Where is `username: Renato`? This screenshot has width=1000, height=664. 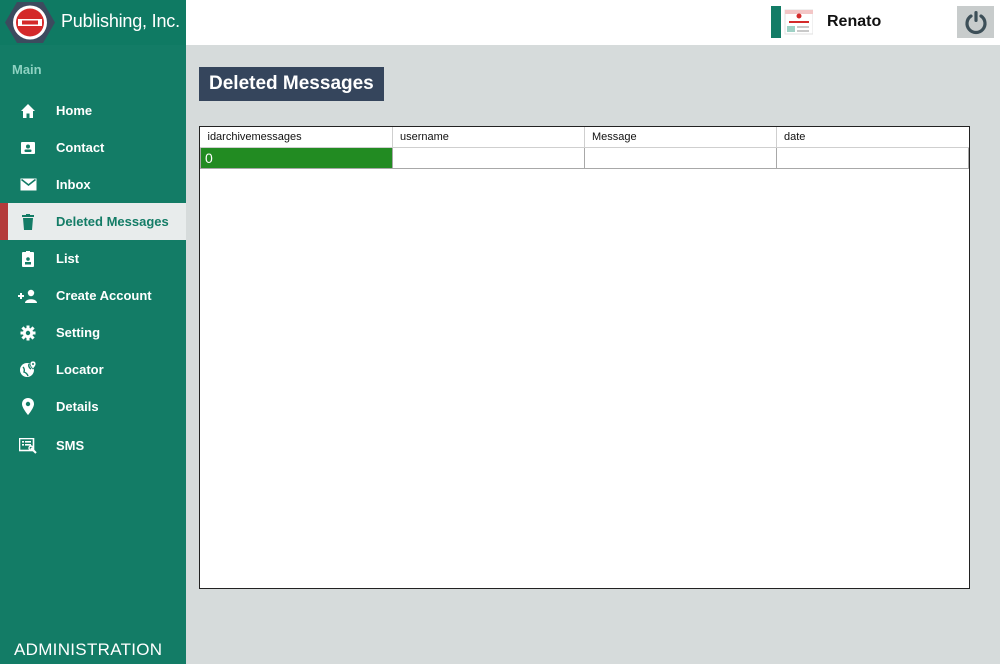
username: Renato is located at coordinates (854, 21).